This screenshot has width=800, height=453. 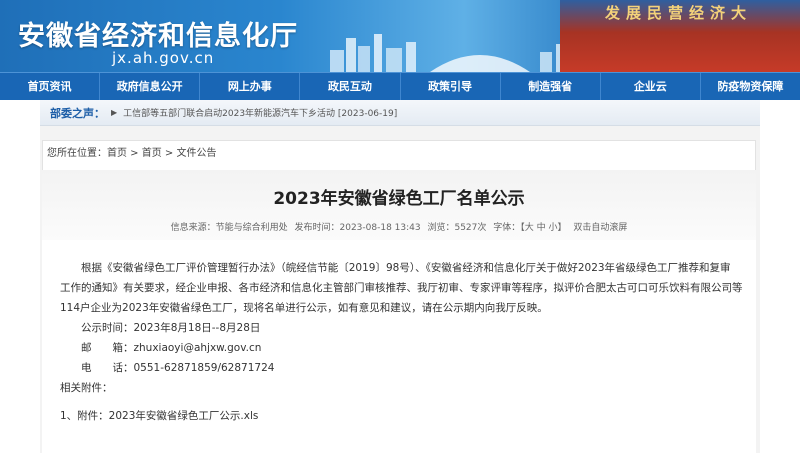 What do you see at coordinates (600, 228) in the screenshot?
I see `meta-auto-scroll: 双击自动滚屏` at bounding box center [600, 228].